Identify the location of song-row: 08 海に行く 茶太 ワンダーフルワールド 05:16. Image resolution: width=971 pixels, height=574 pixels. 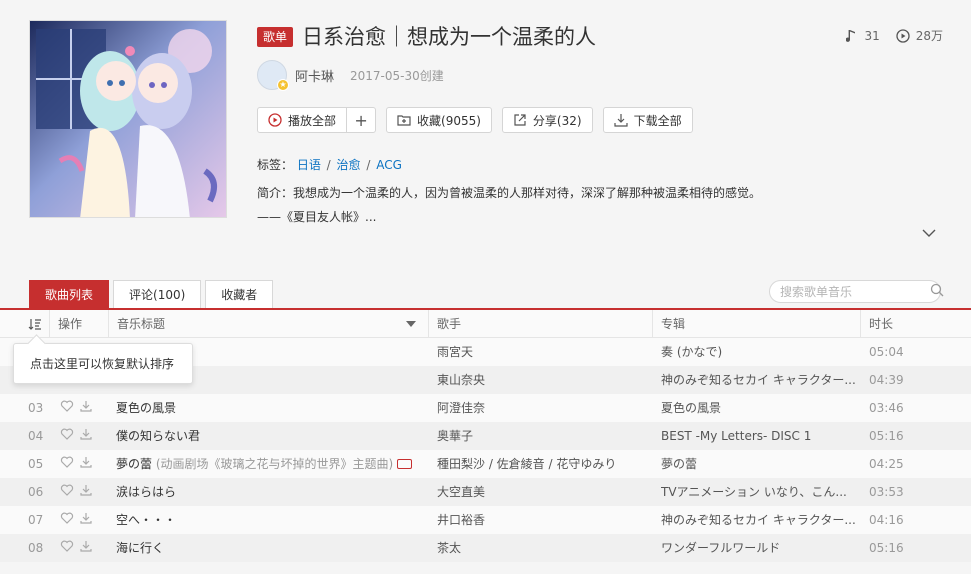
(485, 548).